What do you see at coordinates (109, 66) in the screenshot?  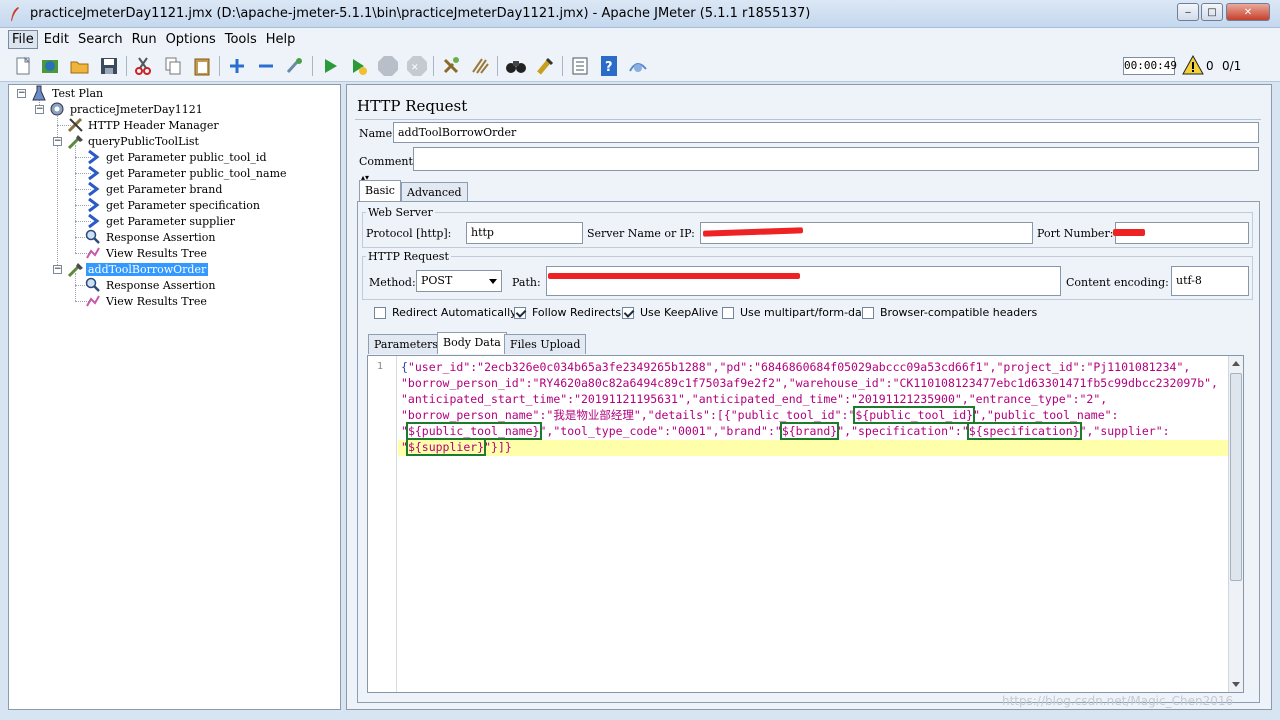 I see `save-icon` at bounding box center [109, 66].